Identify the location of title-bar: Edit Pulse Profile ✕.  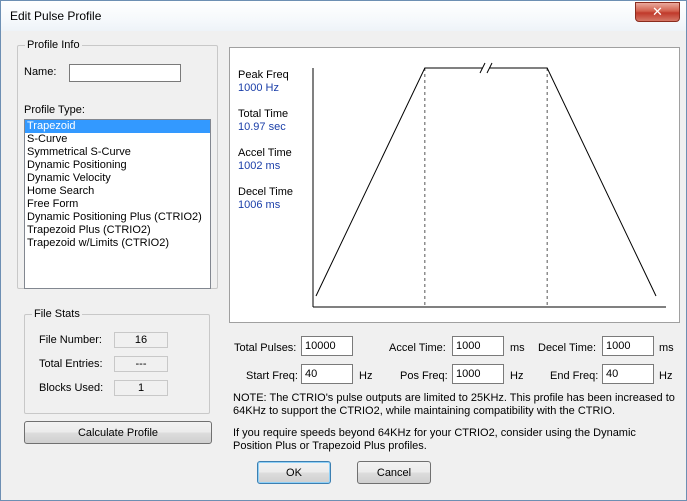
(343, 16).